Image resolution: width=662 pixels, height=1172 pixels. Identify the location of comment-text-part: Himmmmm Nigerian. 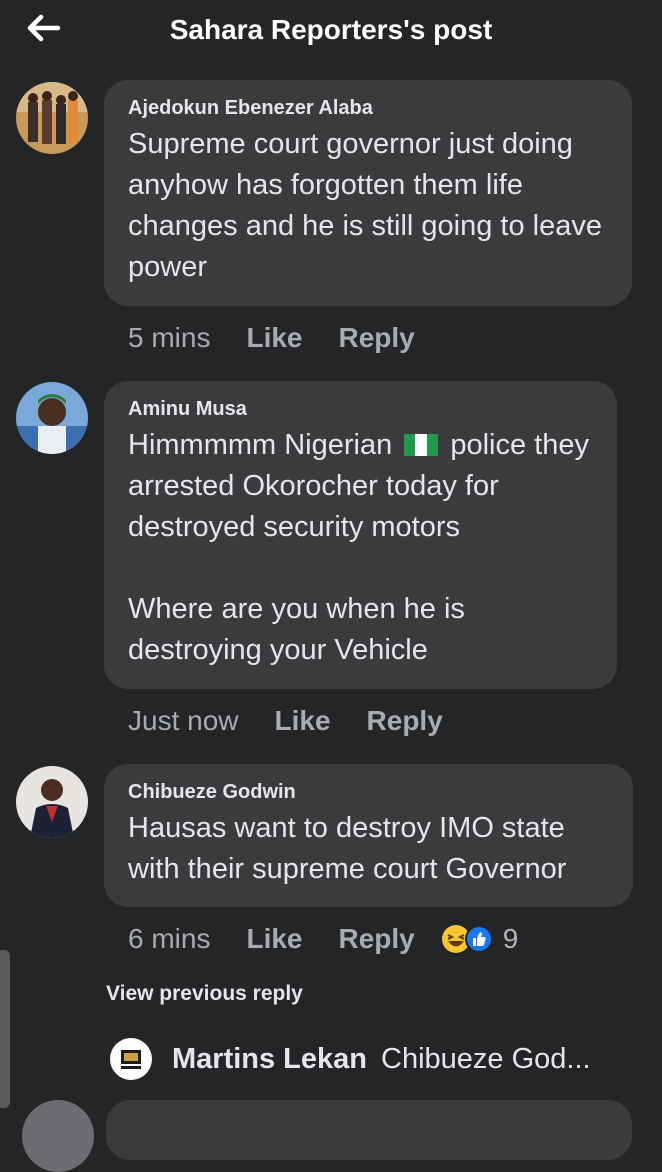
(260, 445).